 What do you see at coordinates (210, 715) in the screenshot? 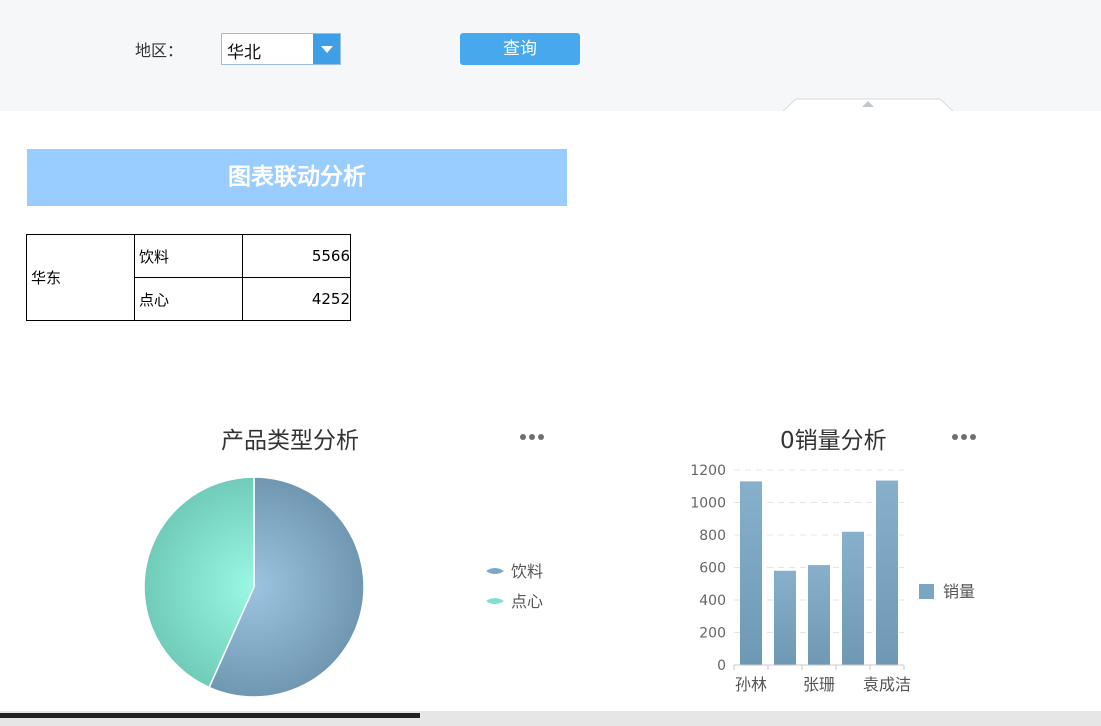
I see `scrollbar-thumb` at bounding box center [210, 715].